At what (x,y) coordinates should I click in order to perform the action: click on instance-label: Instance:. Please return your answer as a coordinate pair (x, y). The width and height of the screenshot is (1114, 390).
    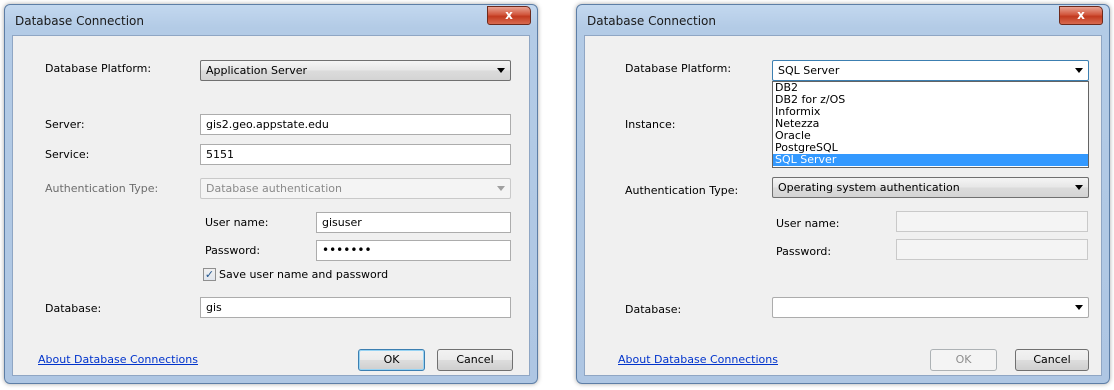
    Looking at the image, I should click on (650, 124).